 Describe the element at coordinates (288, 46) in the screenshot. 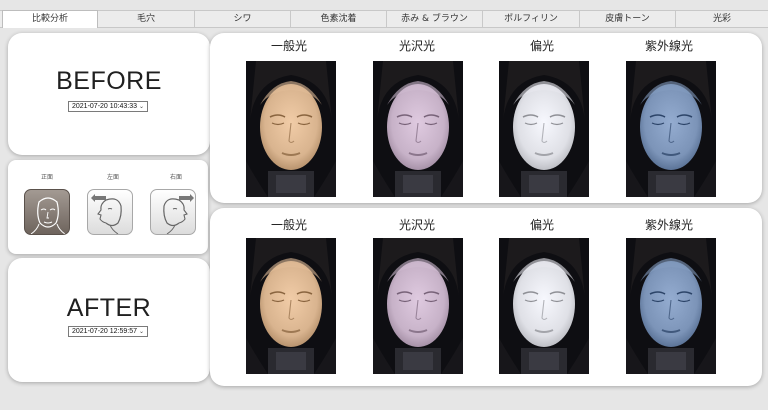

I see `before-title-normal: 一般光` at that location.